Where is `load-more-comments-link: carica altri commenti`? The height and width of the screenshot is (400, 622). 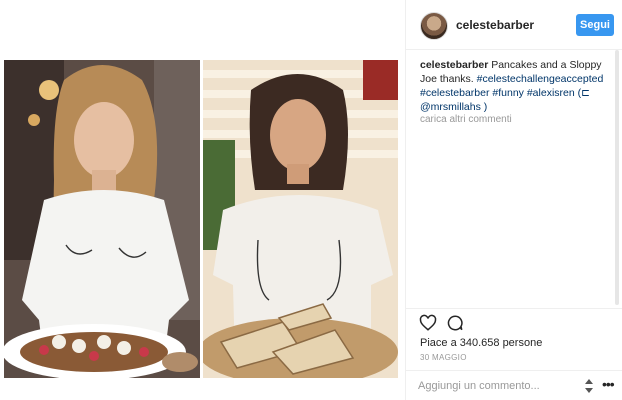
load-more-comments-link: carica altri commenti is located at coordinates (466, 119).